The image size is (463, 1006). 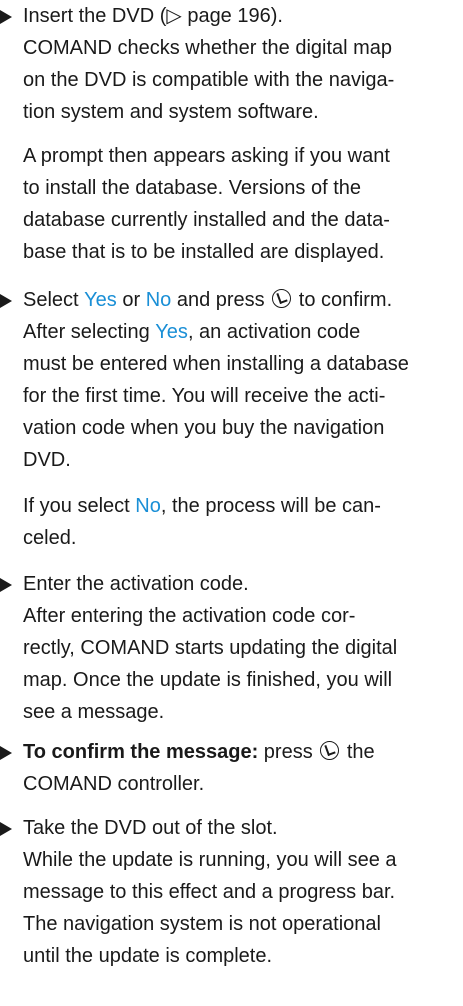 I want to click on text: After selecting, so click(x=89, y=332).